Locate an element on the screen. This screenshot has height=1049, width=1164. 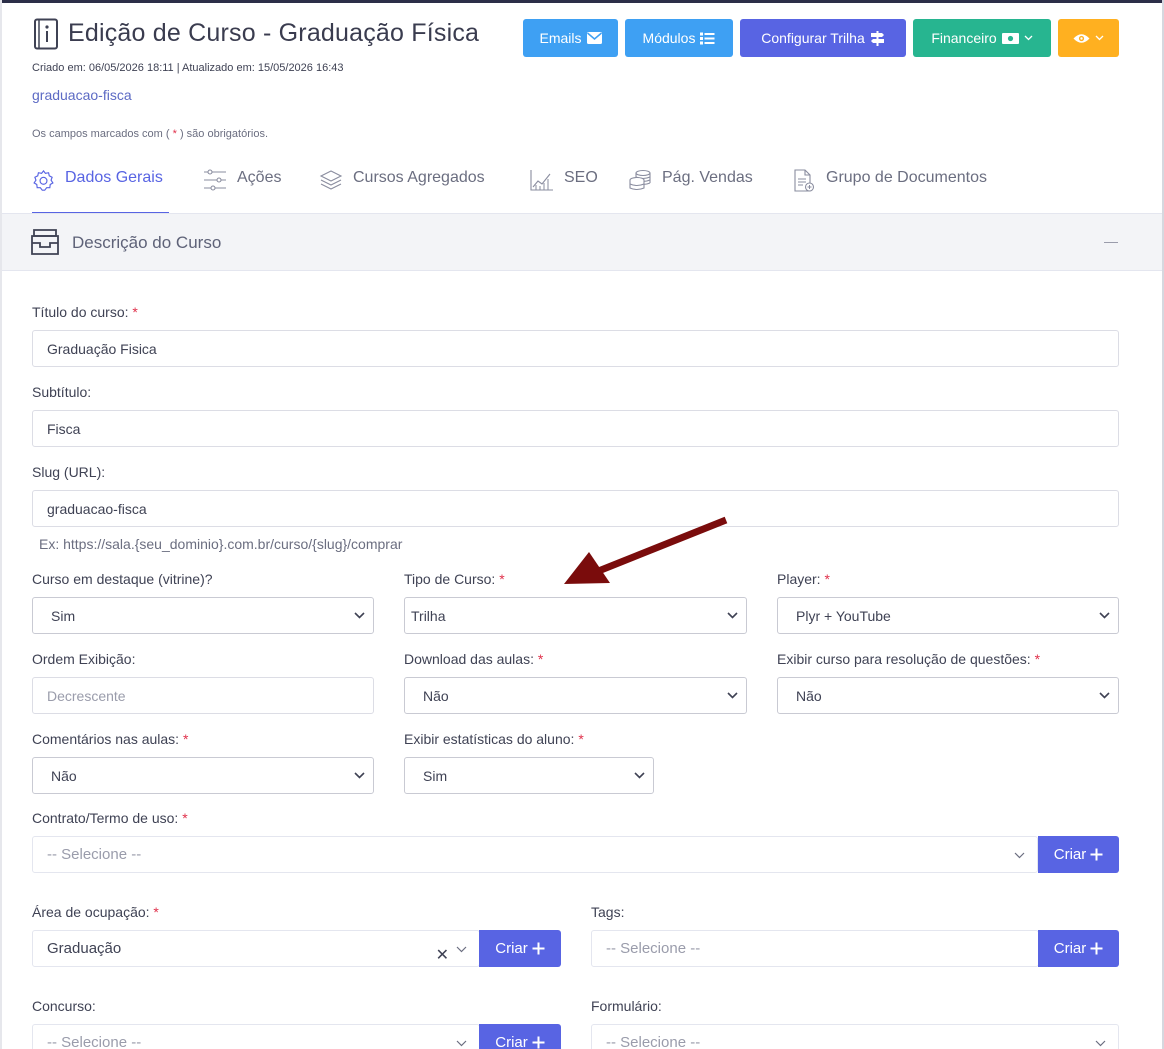
chart-icon is located at coordinates (541, 180).